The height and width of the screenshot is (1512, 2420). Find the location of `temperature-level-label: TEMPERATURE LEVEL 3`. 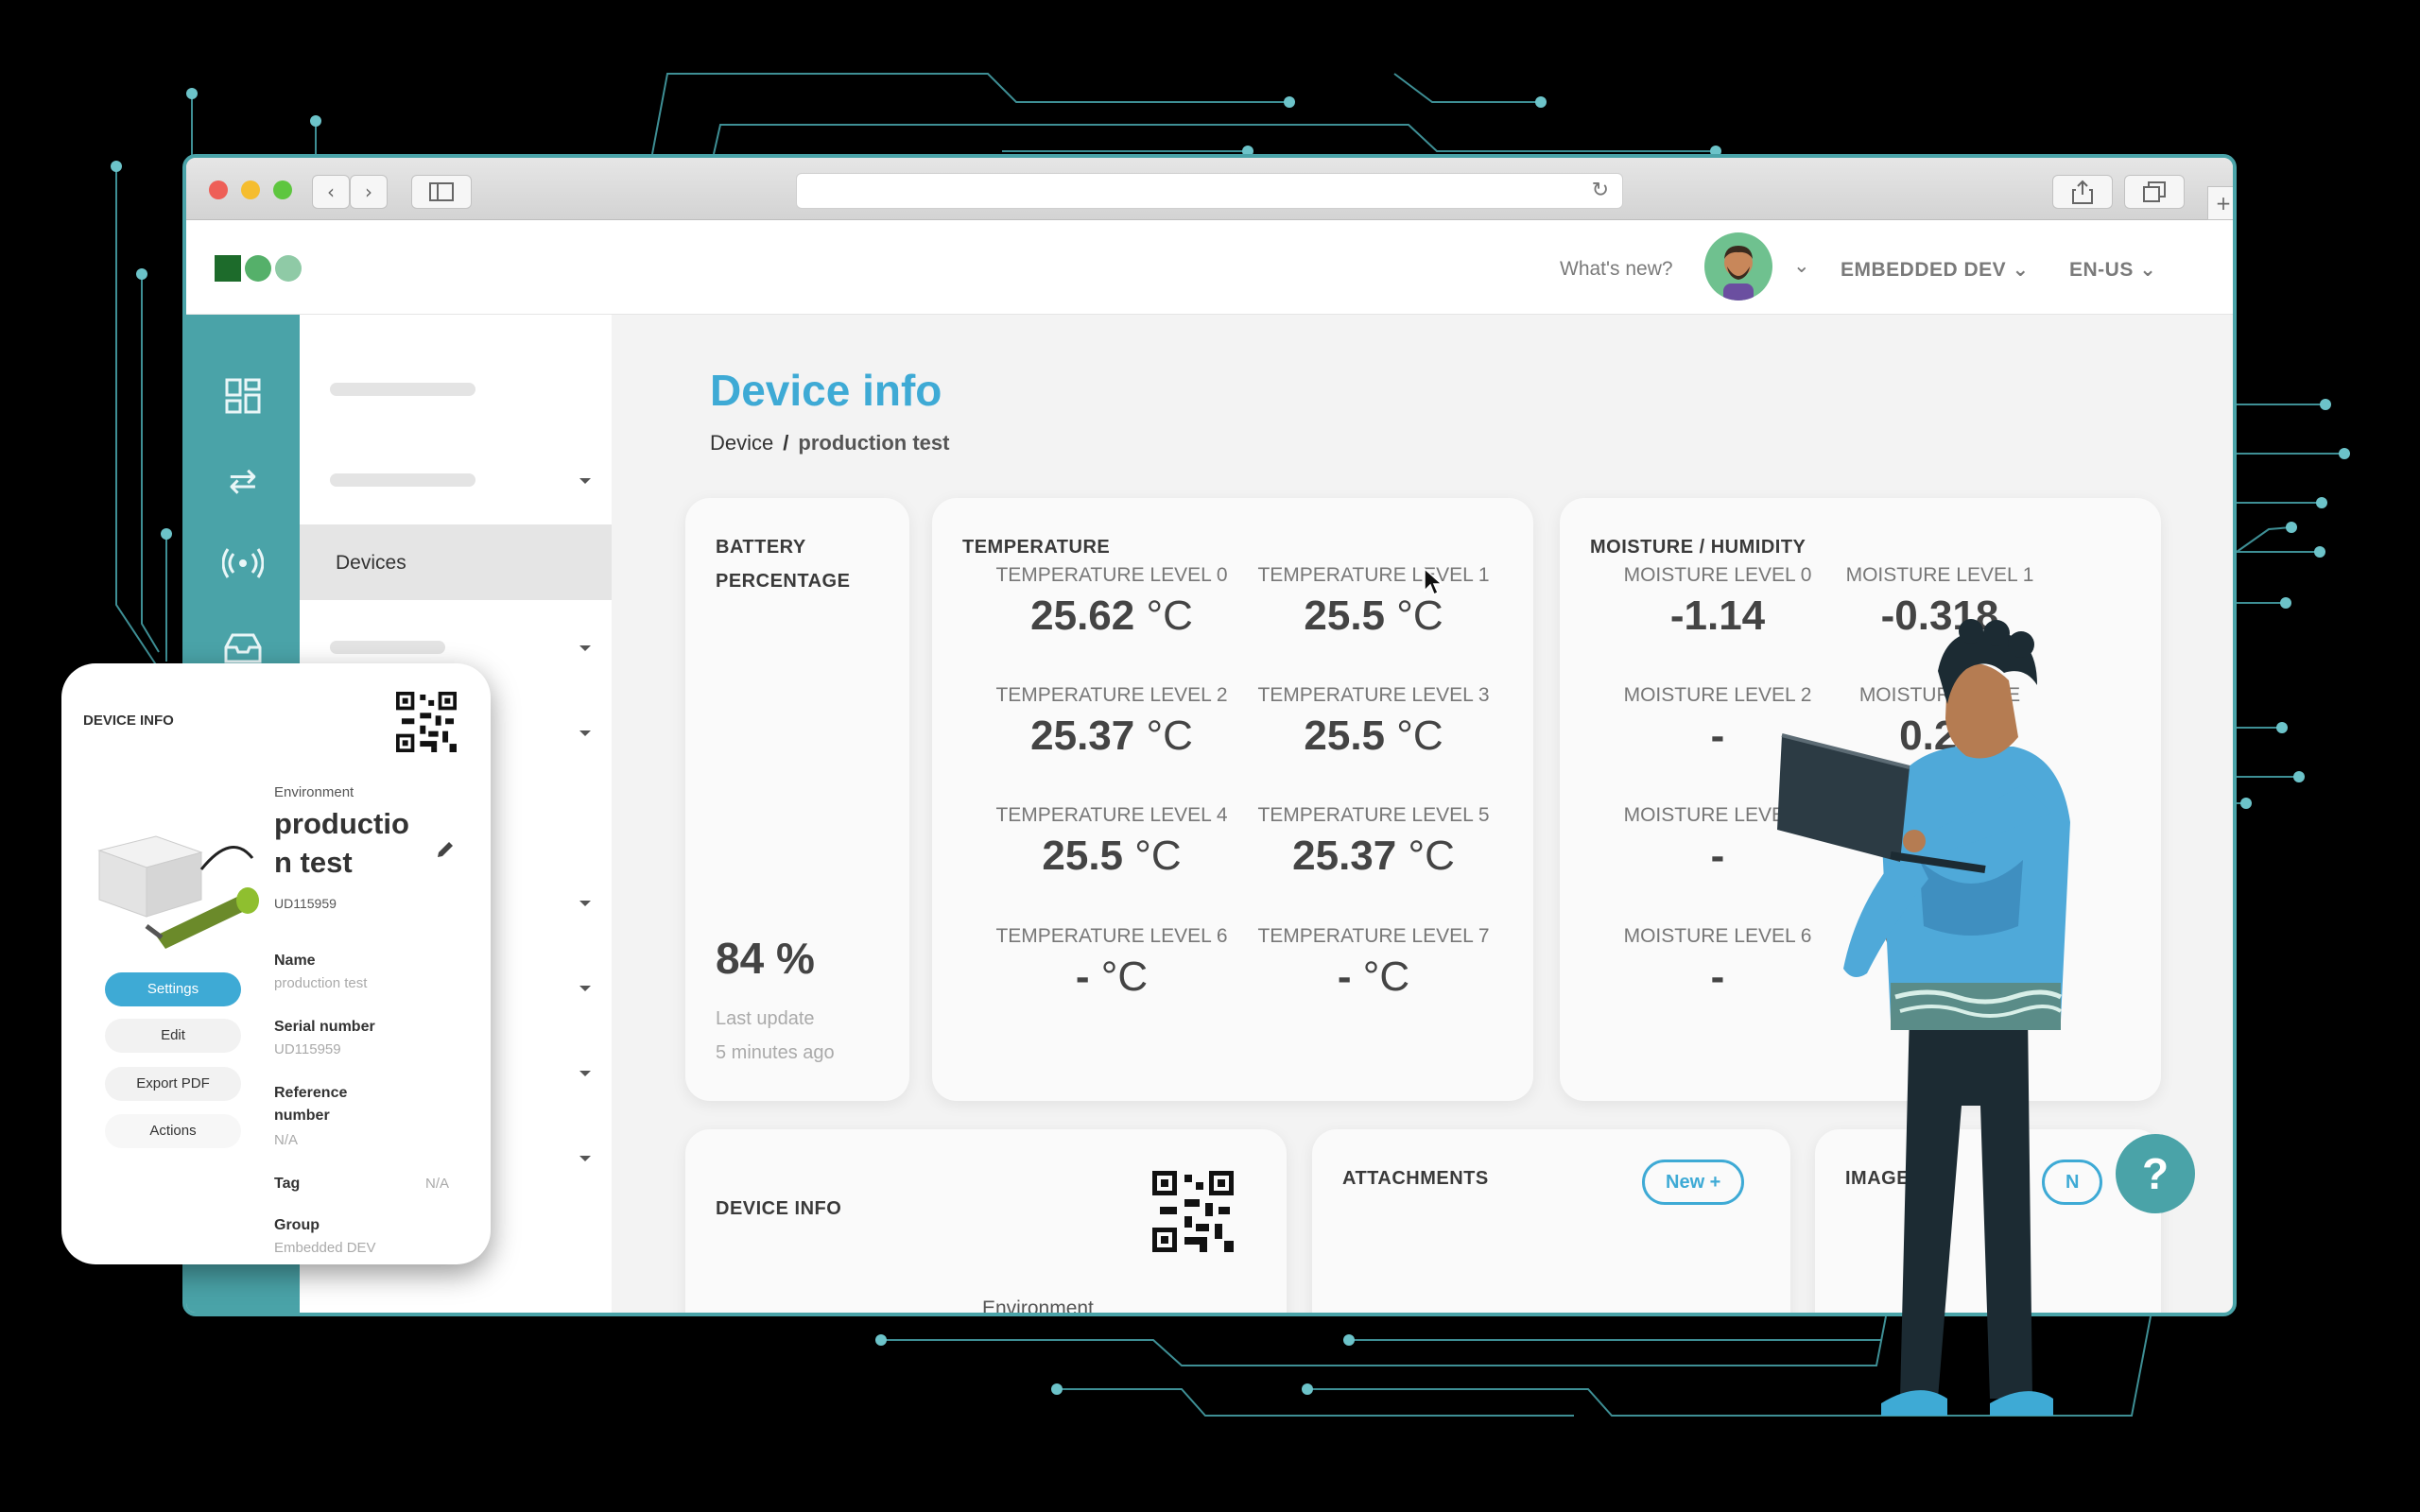

temperature-level-label: TEMPERATURE LEVEL 3 is located at coordinates (1373, 695).